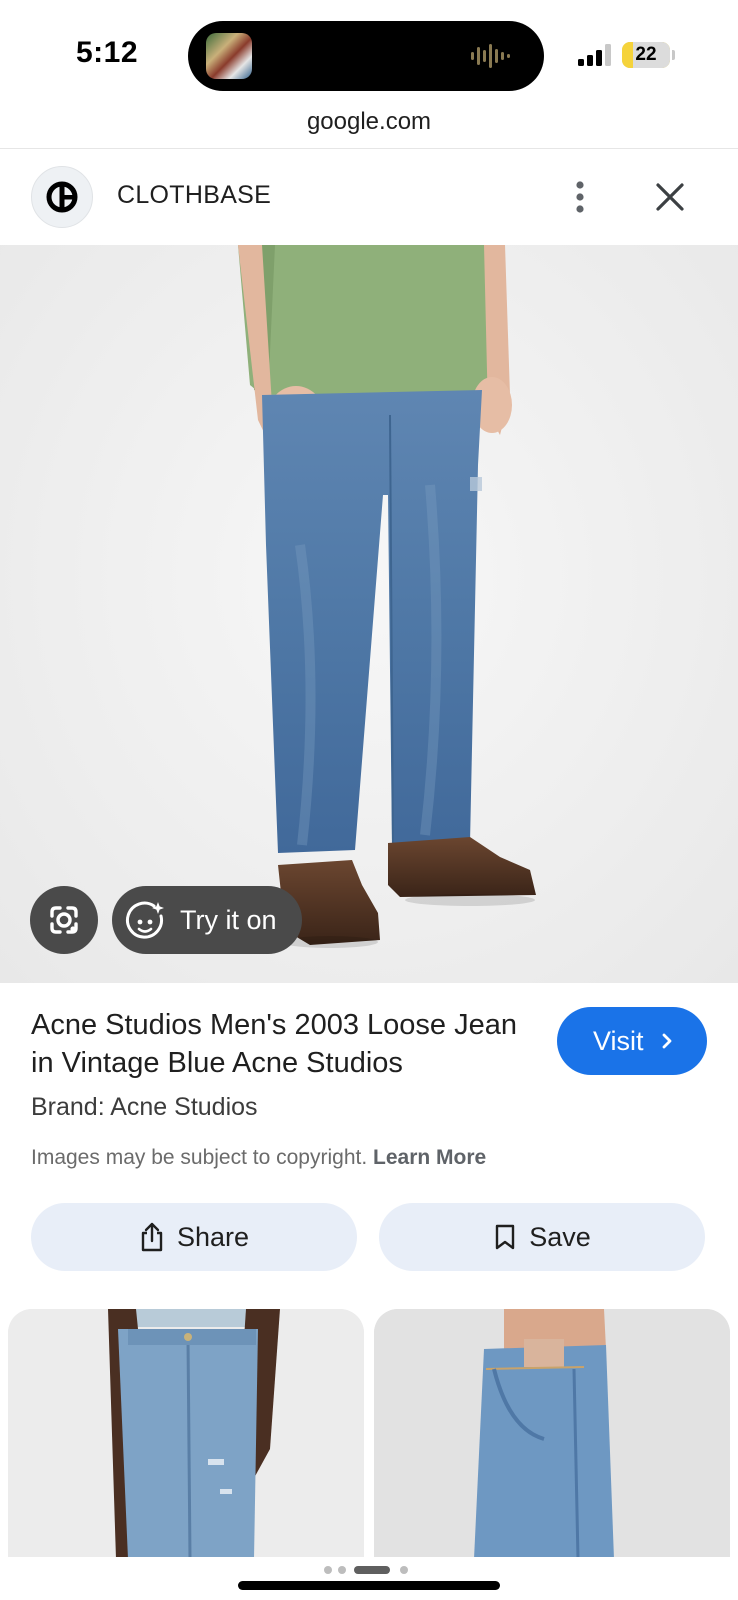 This screenshot has height=1600, width=738. I want to click on bottom-bar, so click(369, 1578).